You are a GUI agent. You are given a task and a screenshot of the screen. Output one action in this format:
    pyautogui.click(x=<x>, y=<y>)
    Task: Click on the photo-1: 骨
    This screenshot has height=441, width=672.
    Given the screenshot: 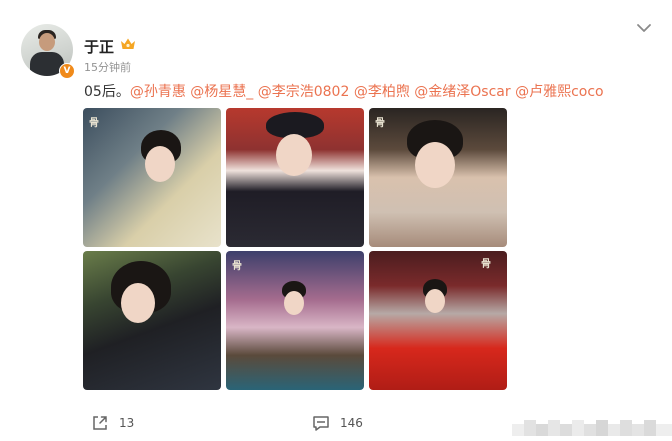 What is the action you would take?
    pyautogui.click(x=152, y=177)
    